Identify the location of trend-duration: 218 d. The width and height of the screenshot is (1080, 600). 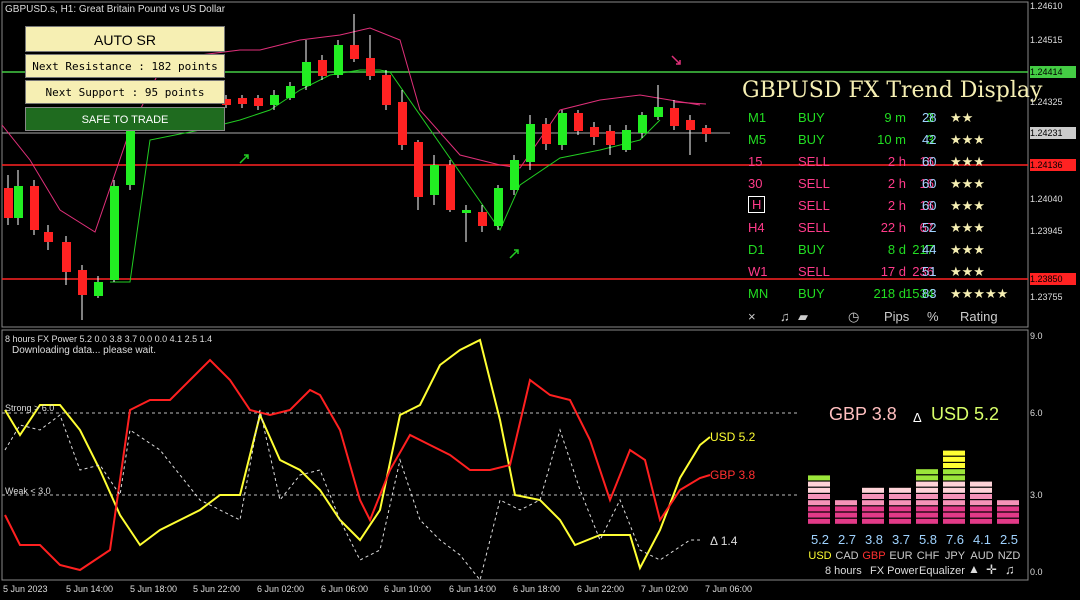
(889, 293).